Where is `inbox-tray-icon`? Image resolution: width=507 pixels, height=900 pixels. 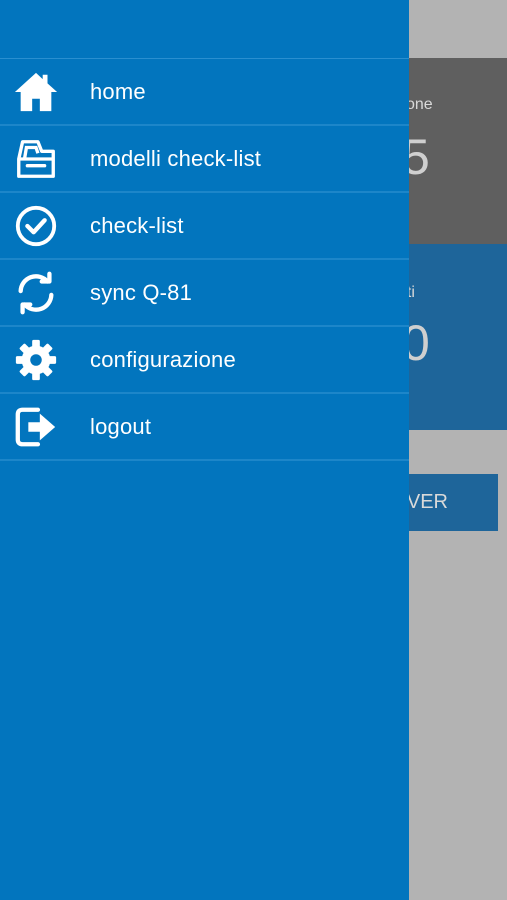
inbox-tray-icon is located at coordinates (36, 159).